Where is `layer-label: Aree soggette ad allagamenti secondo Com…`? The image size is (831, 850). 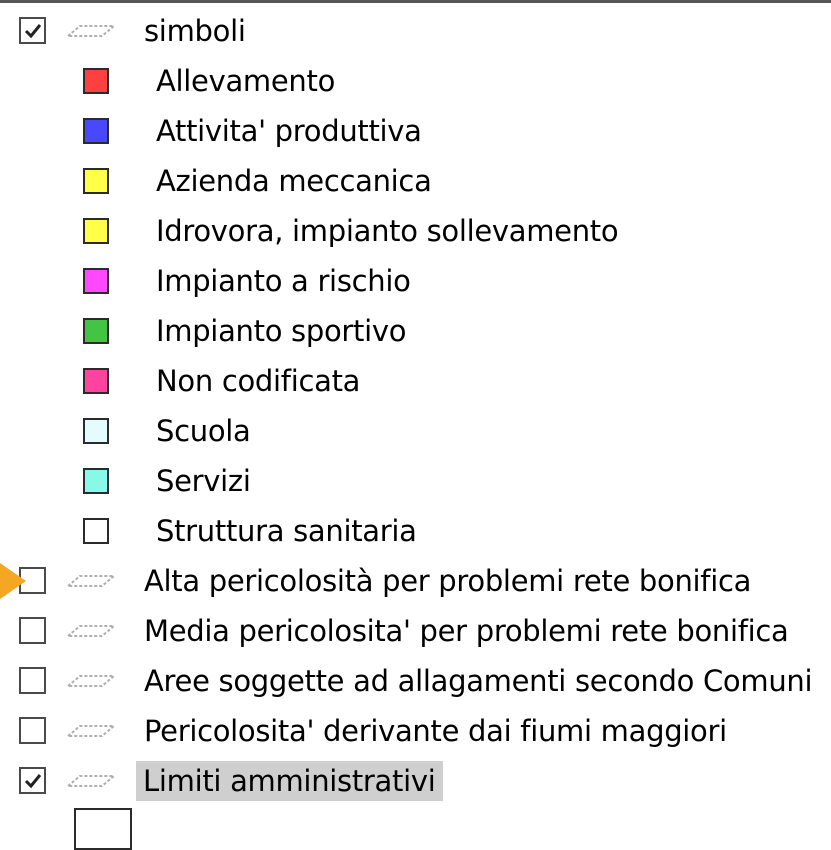
layer-label: Aree soggette ad allagamenti secondo Com… is located at coordinates (478, 681).